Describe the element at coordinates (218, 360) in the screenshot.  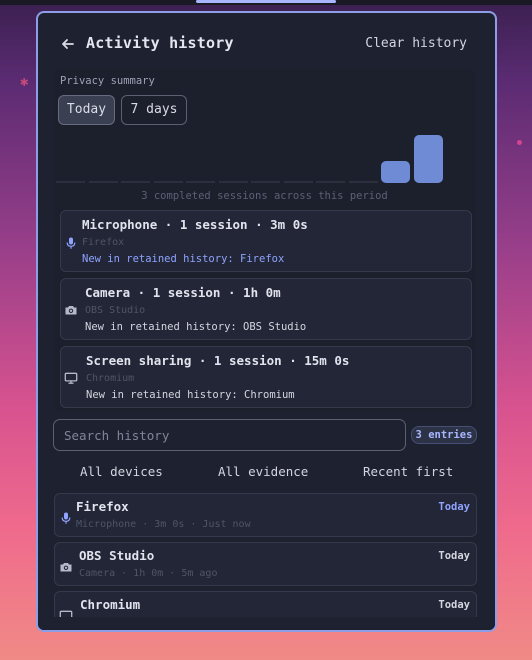
I see `session-card-title: Screen sharing · 1 session · 15m 0s` at that location.